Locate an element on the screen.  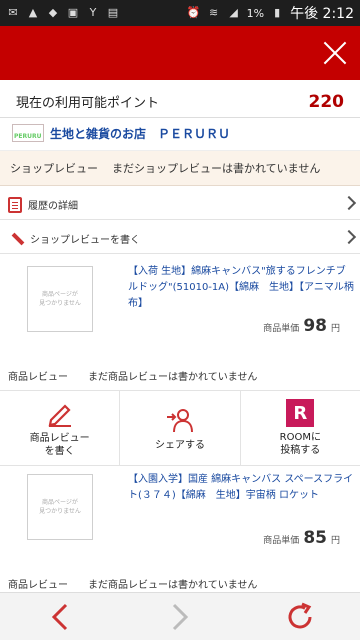
reload-icon is located at coordinates (300, 615).